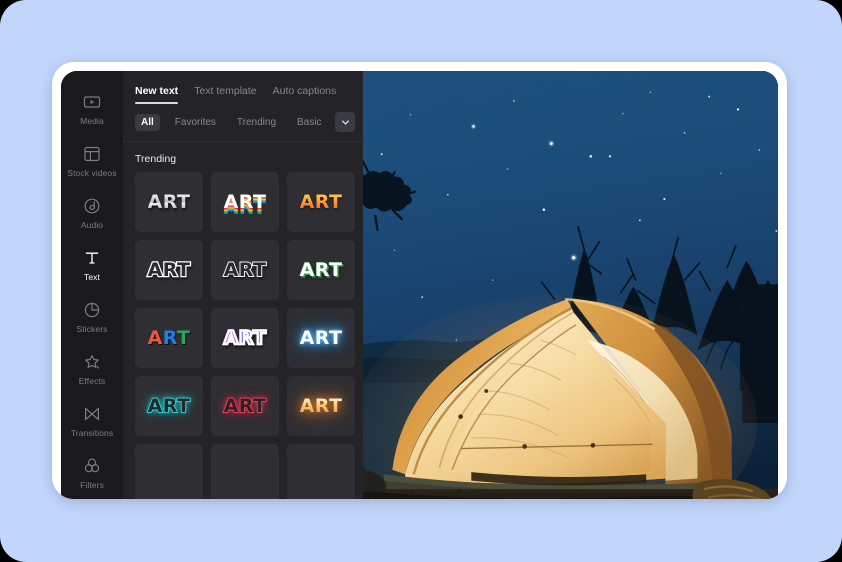  What do you see at coordinates (92, 466) in the screenshot?
I see `filters-icon` at bounding box center [92, 466].